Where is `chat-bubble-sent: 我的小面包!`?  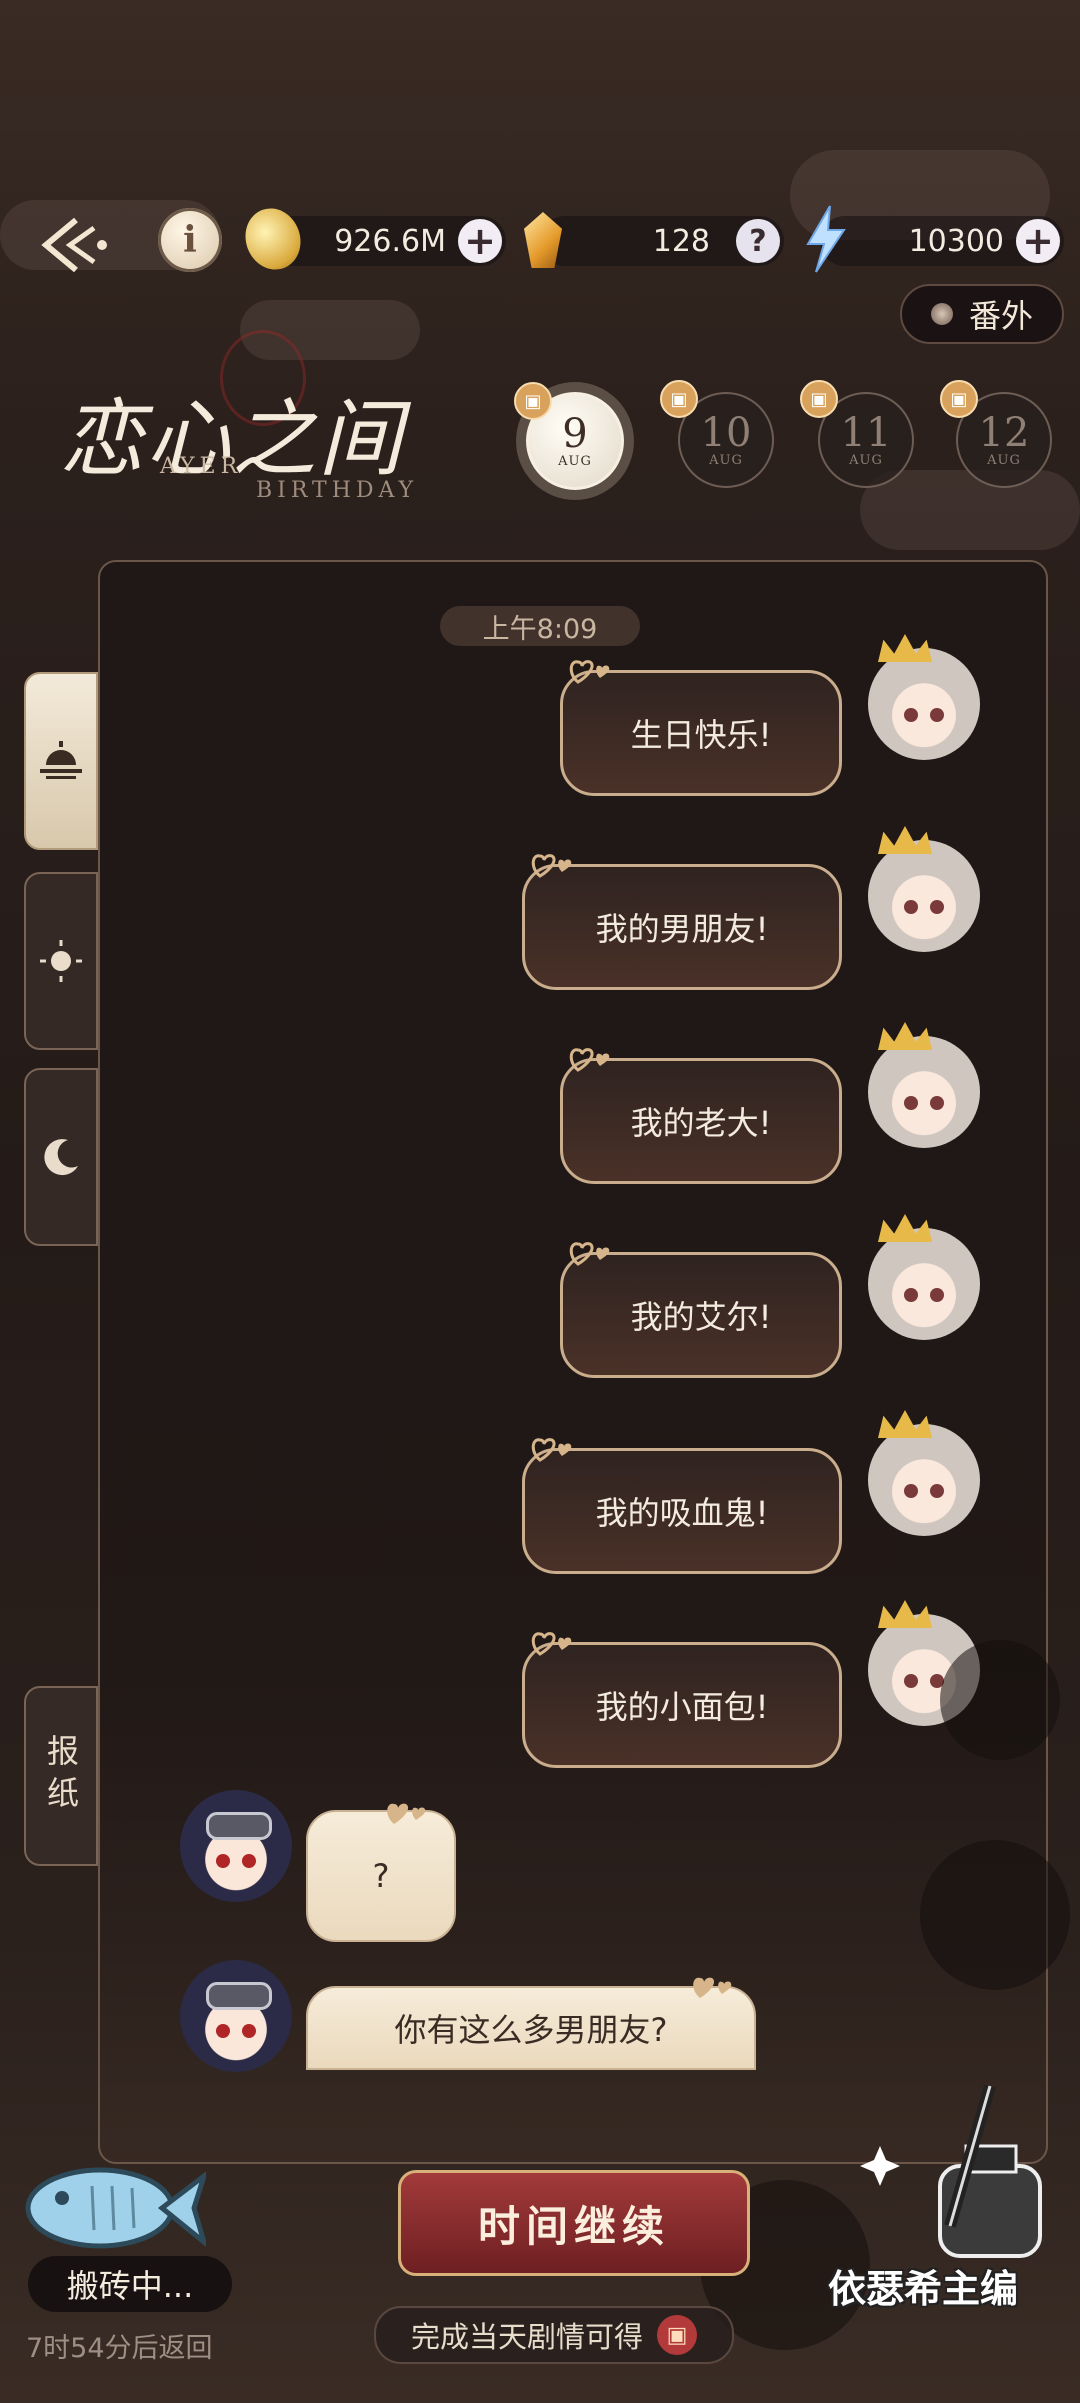 chat-bubble-sent: 我的小面包! is located at coordinates (682, 1705).